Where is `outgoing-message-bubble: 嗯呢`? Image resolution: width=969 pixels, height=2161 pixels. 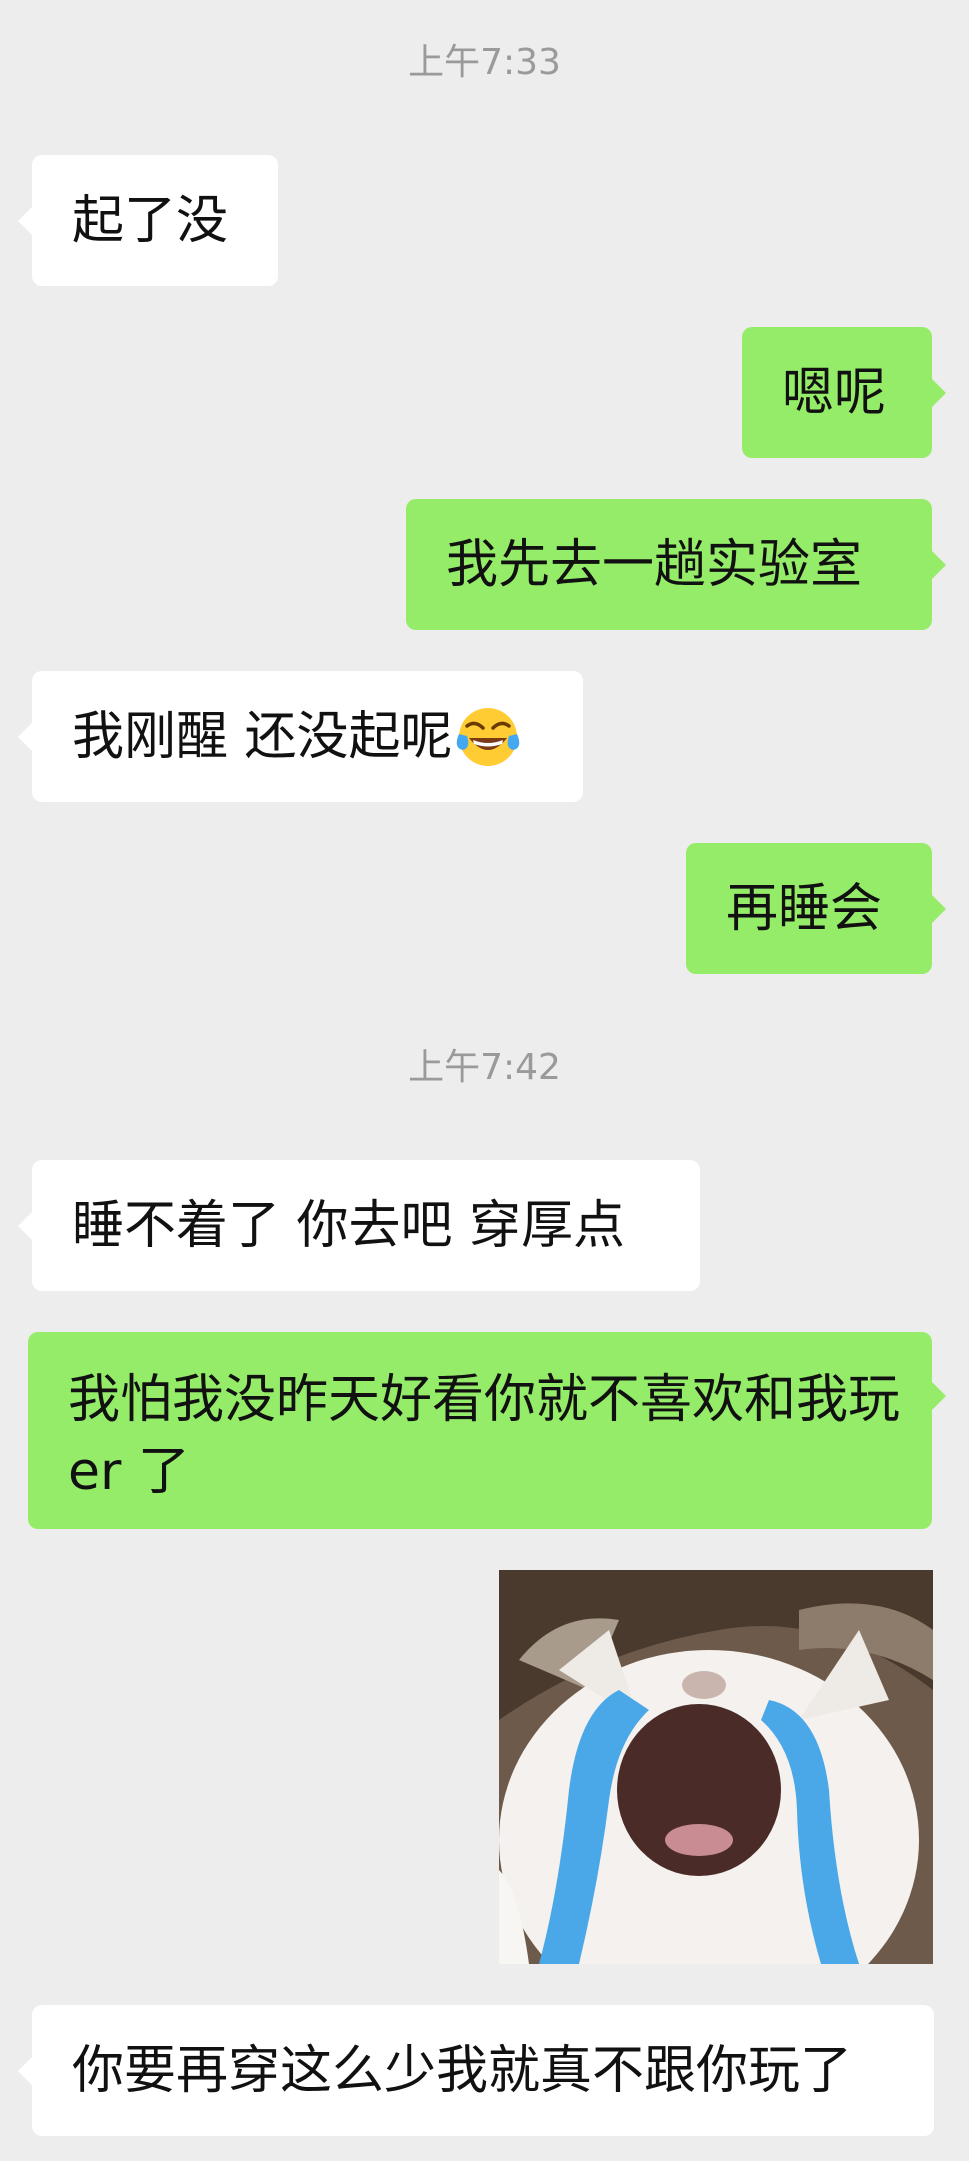
outgoing-message-bubble: 嗯呢 is located at coordinates (844, 392).